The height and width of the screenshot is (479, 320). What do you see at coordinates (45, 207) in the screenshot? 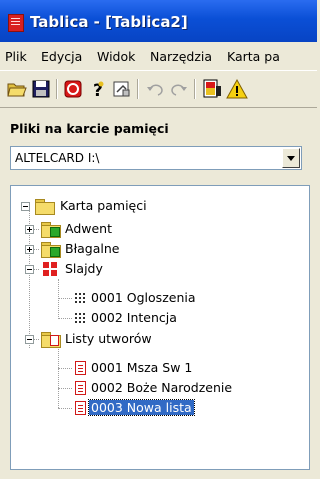
I see `folder-icon` at bounding box center [45, 207].